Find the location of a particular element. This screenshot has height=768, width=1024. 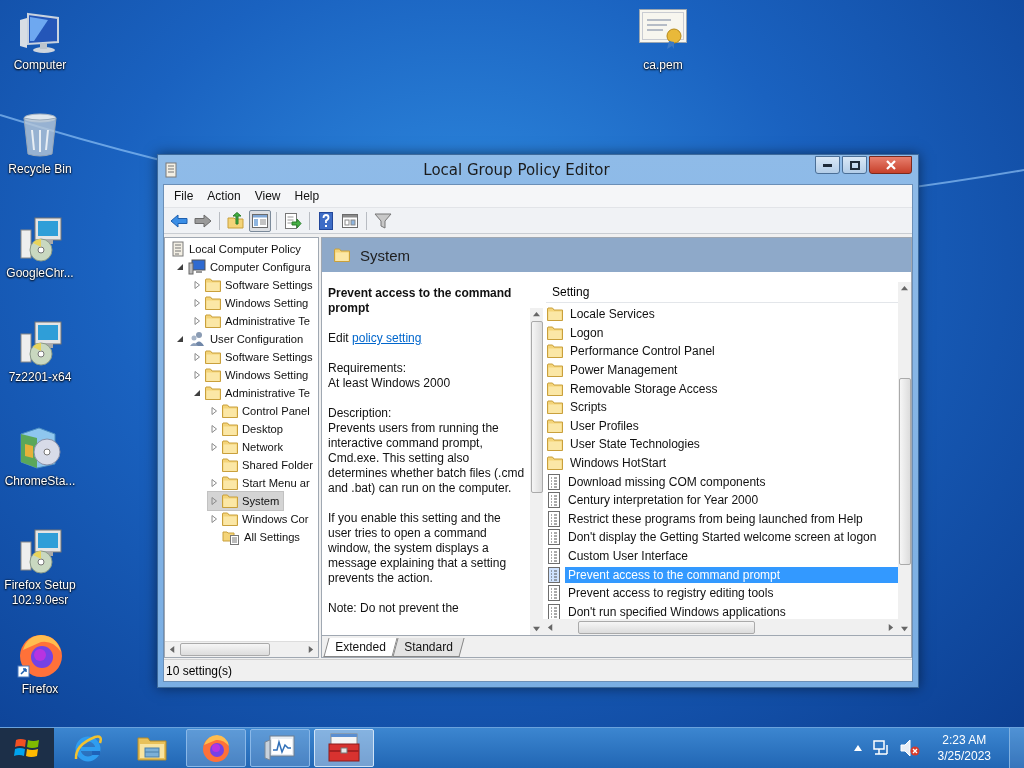

close-button is located at coordinates (890, 165).